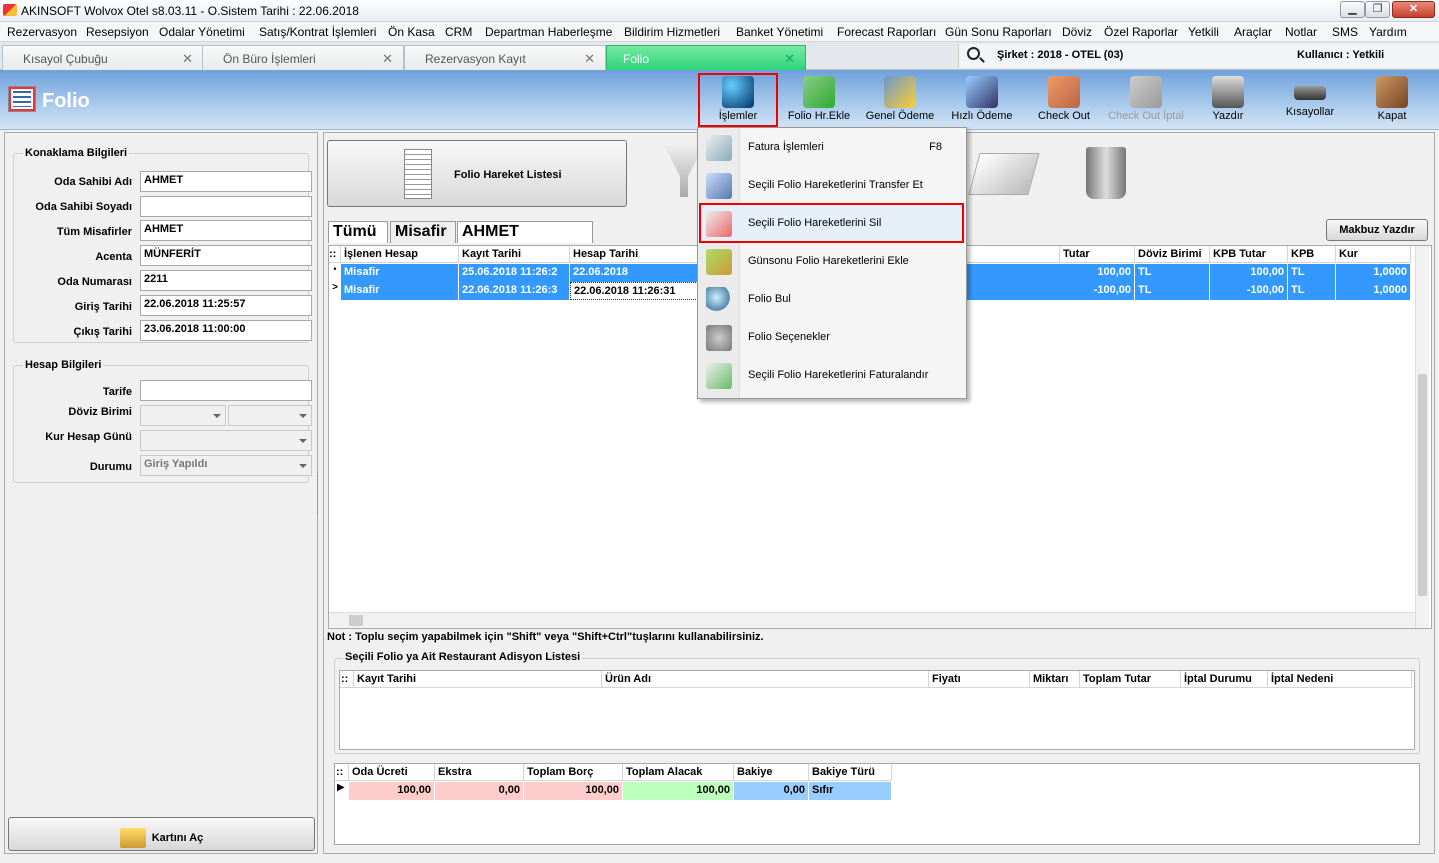  Describe the element at coordinates (42, 32) in the screenshot. I see `menu-rezervasyon: Rezervasyon` at that location.